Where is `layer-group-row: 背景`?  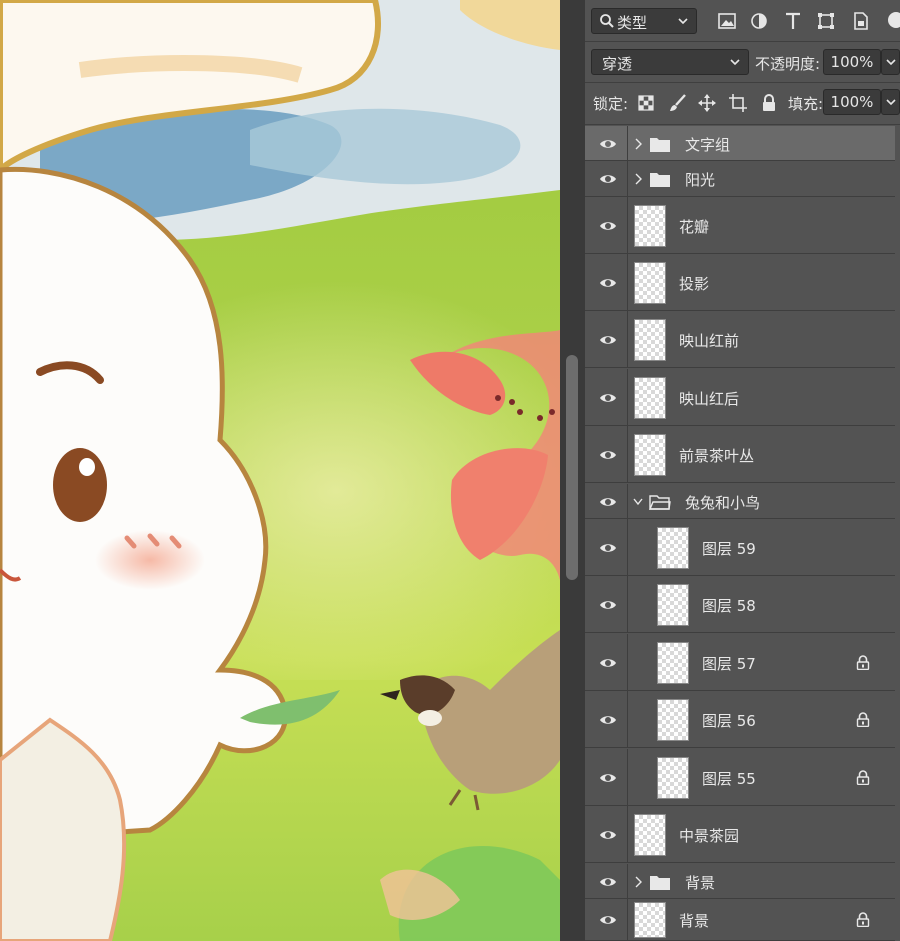 layer-group-row: 背景 is located at coordinates (740, 881).